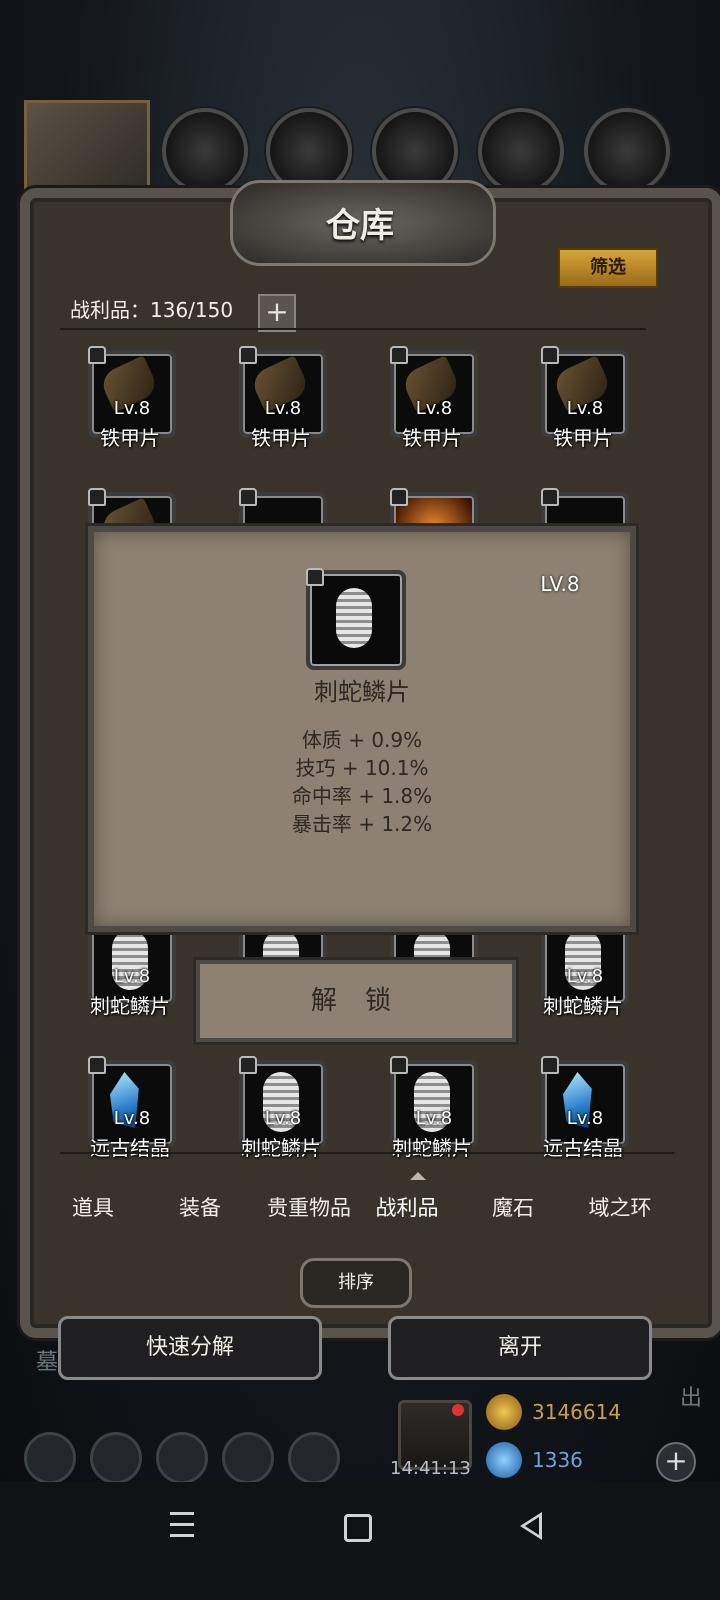 The height and width of the screenshot is (1600, 720). Describe the element at coordinates (93, 1208) in the screenshot. I see `tab-items: 道具` at that location.